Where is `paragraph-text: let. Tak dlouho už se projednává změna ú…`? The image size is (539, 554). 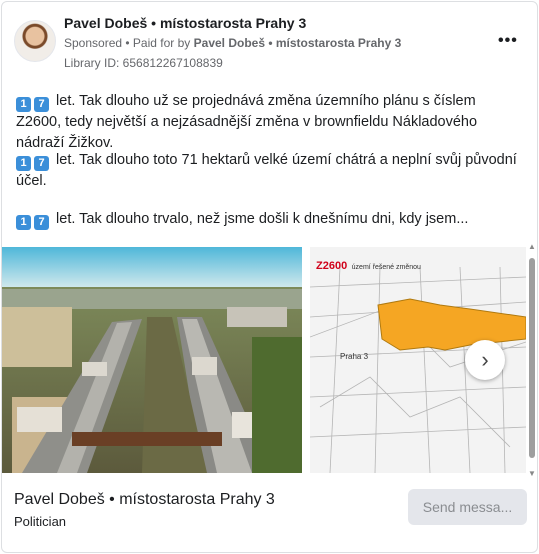
paragraph-text: let. Tak dlouho už se projednává změna ú… is located at coordinates (247, 122).